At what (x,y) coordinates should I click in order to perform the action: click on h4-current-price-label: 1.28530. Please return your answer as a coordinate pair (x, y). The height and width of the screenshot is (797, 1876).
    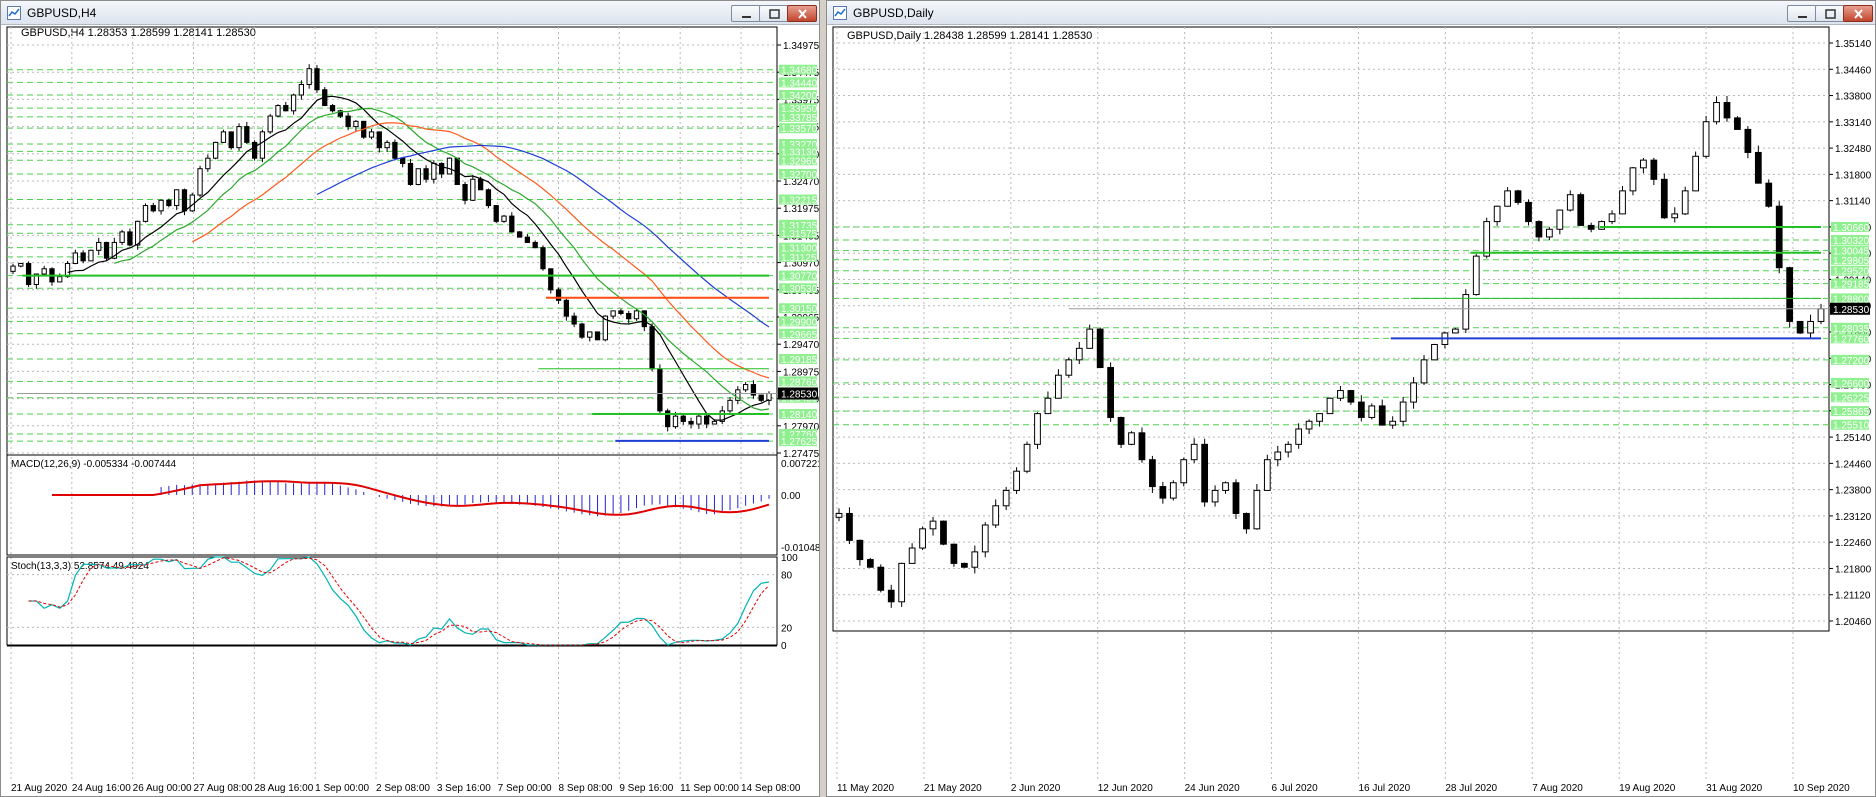
    Looking at the image, I should click on (799, 395).